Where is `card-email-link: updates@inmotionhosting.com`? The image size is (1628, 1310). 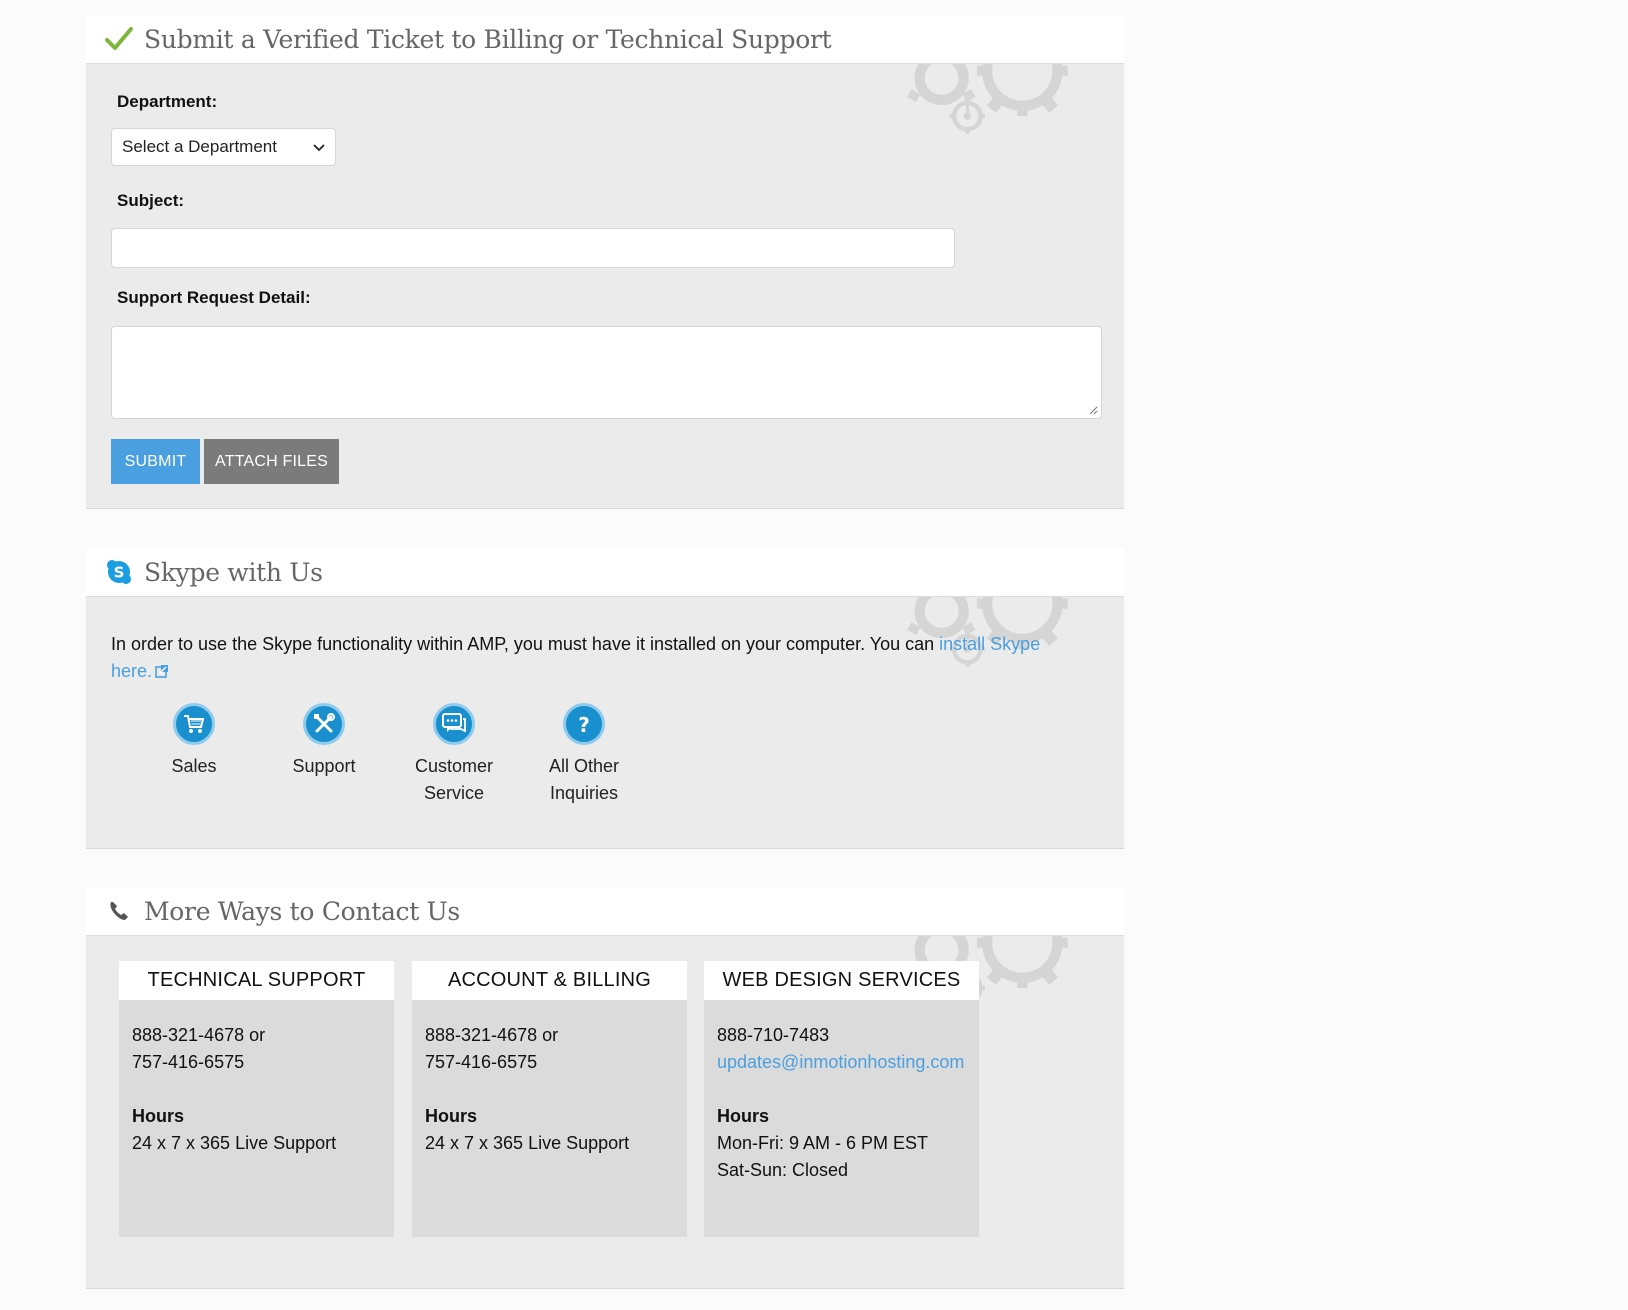 card-email-link: updates@inmotionhosting.com is located at coordinates (840, 1062).